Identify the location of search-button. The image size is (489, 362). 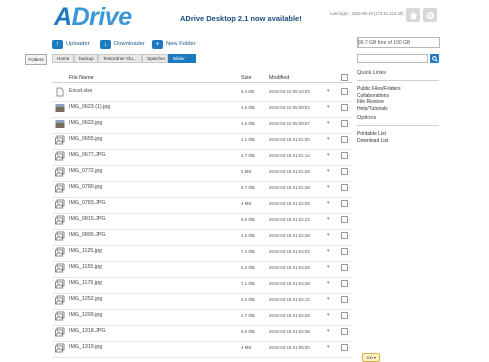
(434, 58).